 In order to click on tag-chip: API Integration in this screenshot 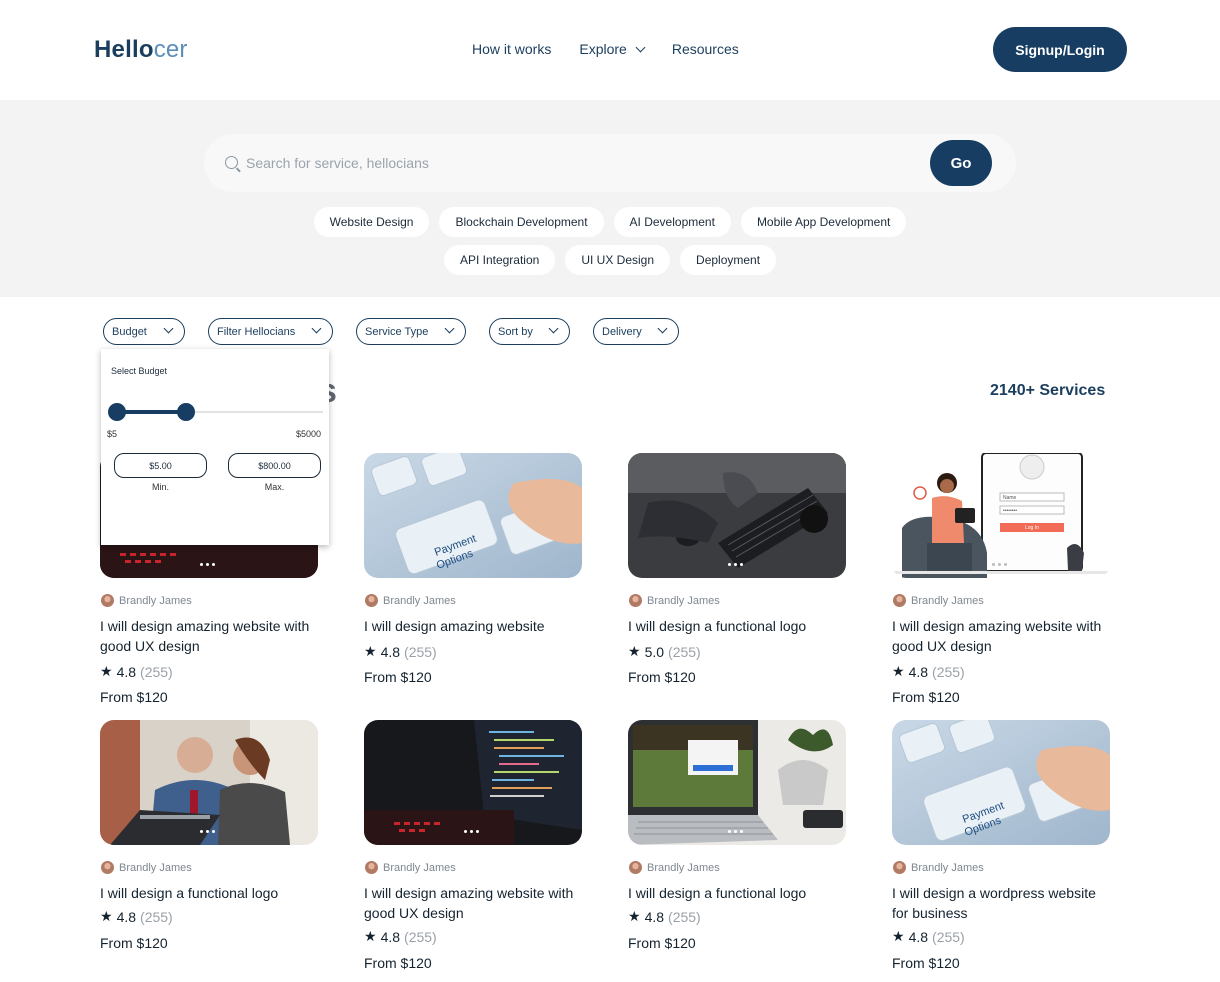, I will do `click(499, 260)`.